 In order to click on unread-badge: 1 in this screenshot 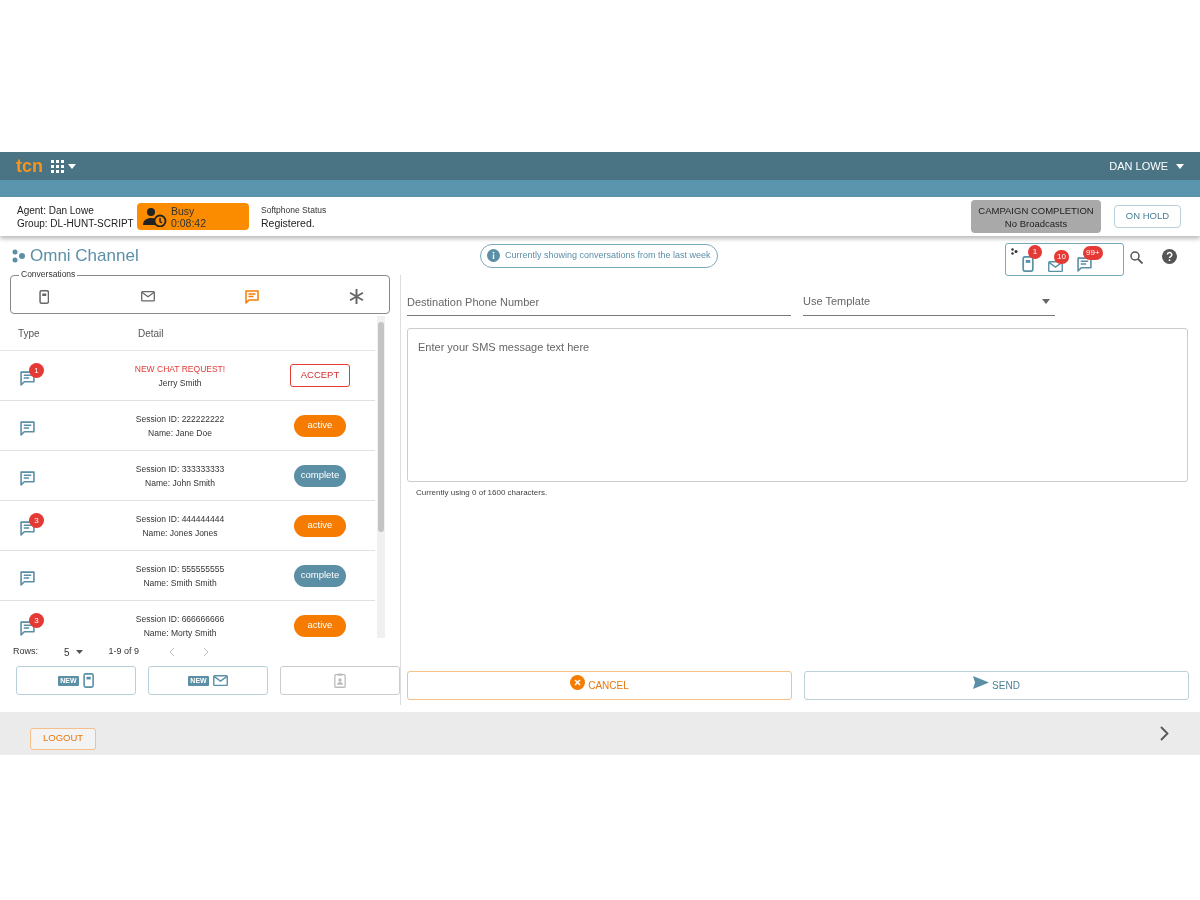, I will do `click(36, 370)`.